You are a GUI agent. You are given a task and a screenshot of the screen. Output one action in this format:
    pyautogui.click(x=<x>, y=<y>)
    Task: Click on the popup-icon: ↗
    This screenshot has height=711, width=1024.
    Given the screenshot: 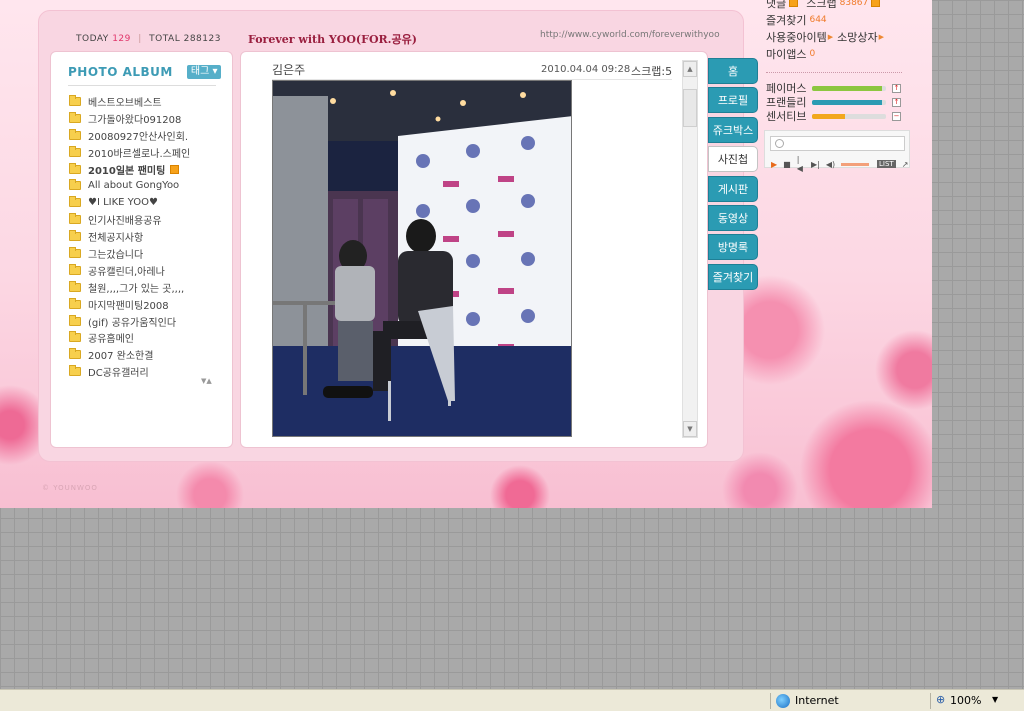 What is the action you would take?
    pyautogui.click(x=905, y=164)
    